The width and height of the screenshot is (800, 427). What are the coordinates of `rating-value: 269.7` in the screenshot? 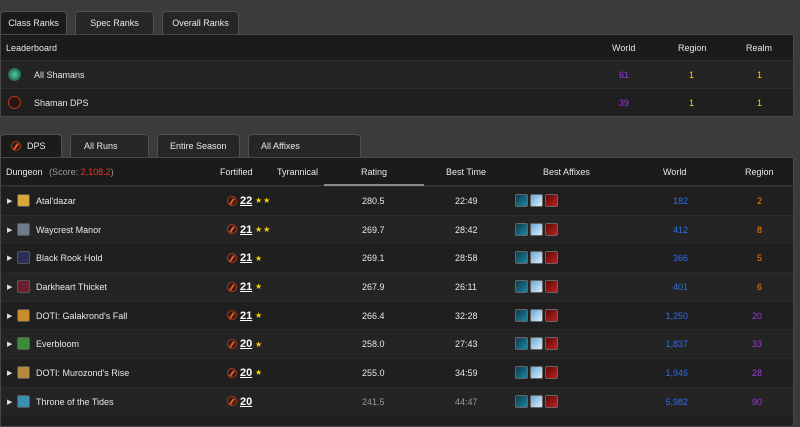 It's located at (373, 229).